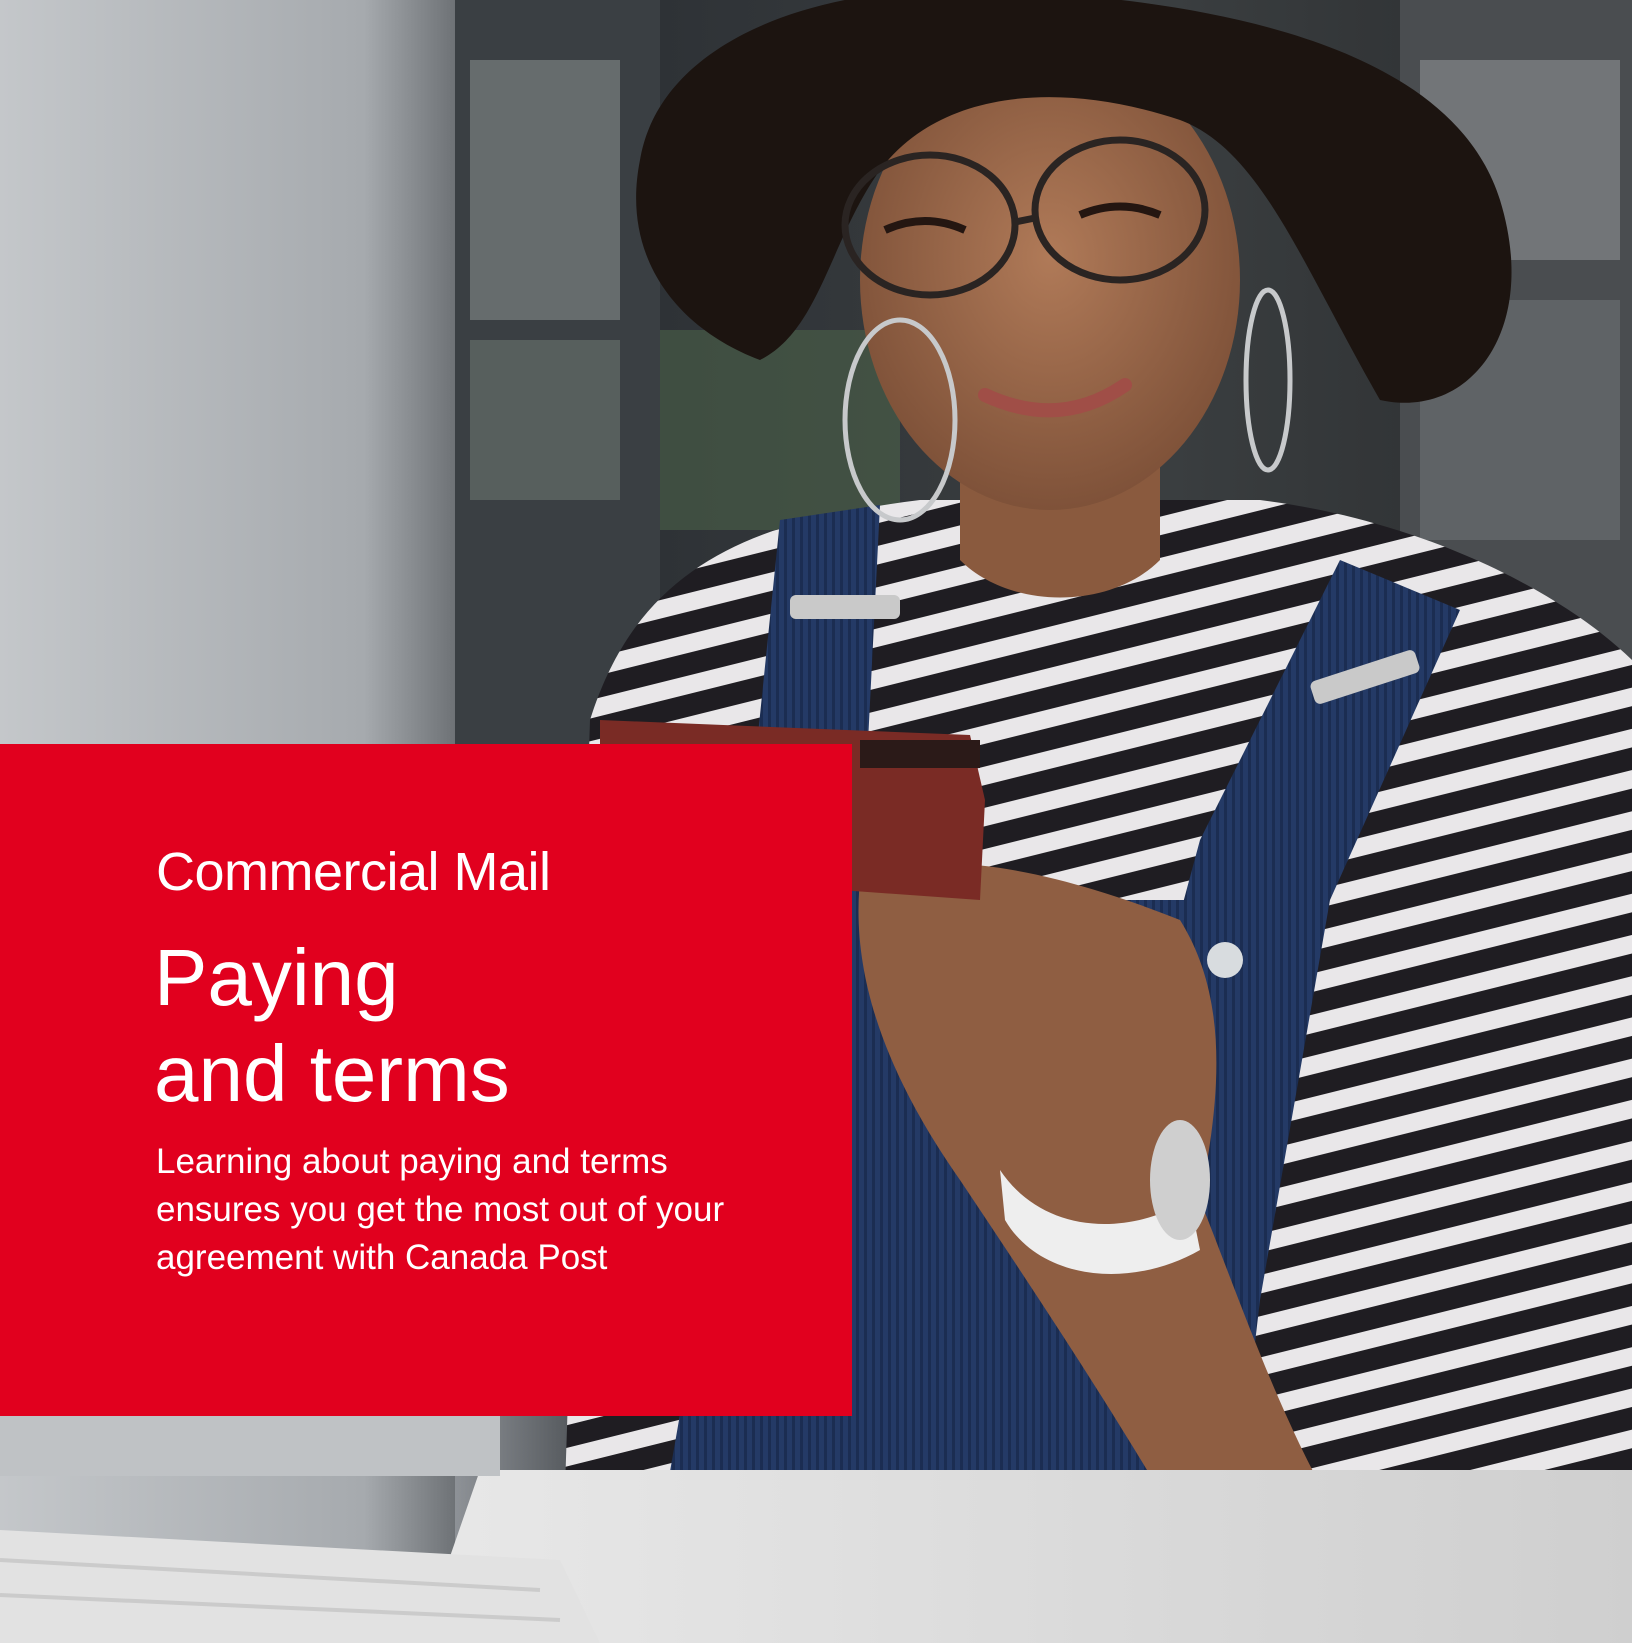 This screenshot has width=1632, height=1643. I want to click on eyebrow-label: Commercial Mail, so click(353, 872).